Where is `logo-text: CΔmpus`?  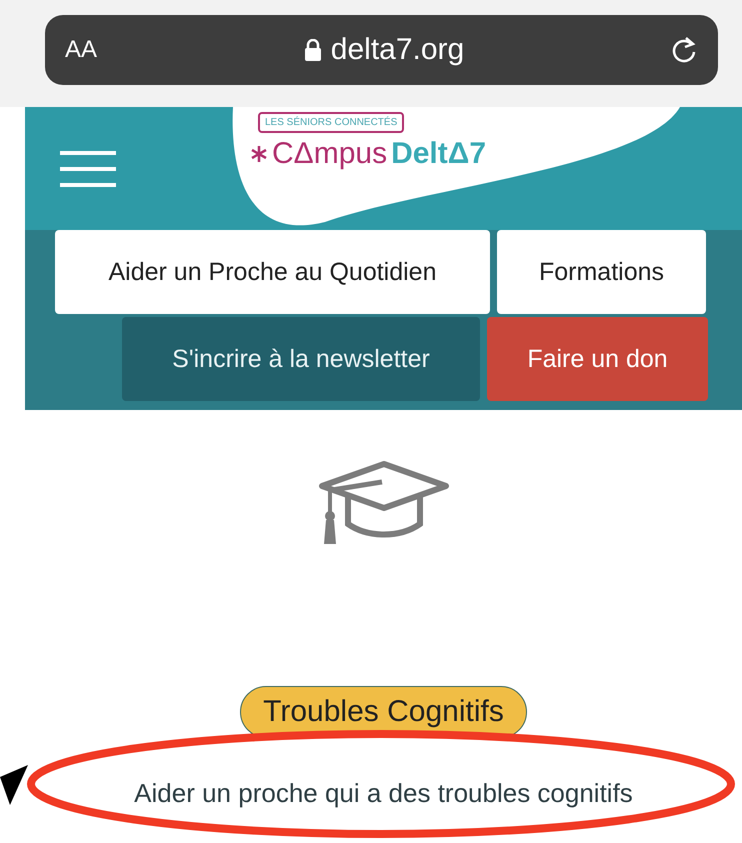 logo-text: CΔmpus is located at coordinates (330, 154).